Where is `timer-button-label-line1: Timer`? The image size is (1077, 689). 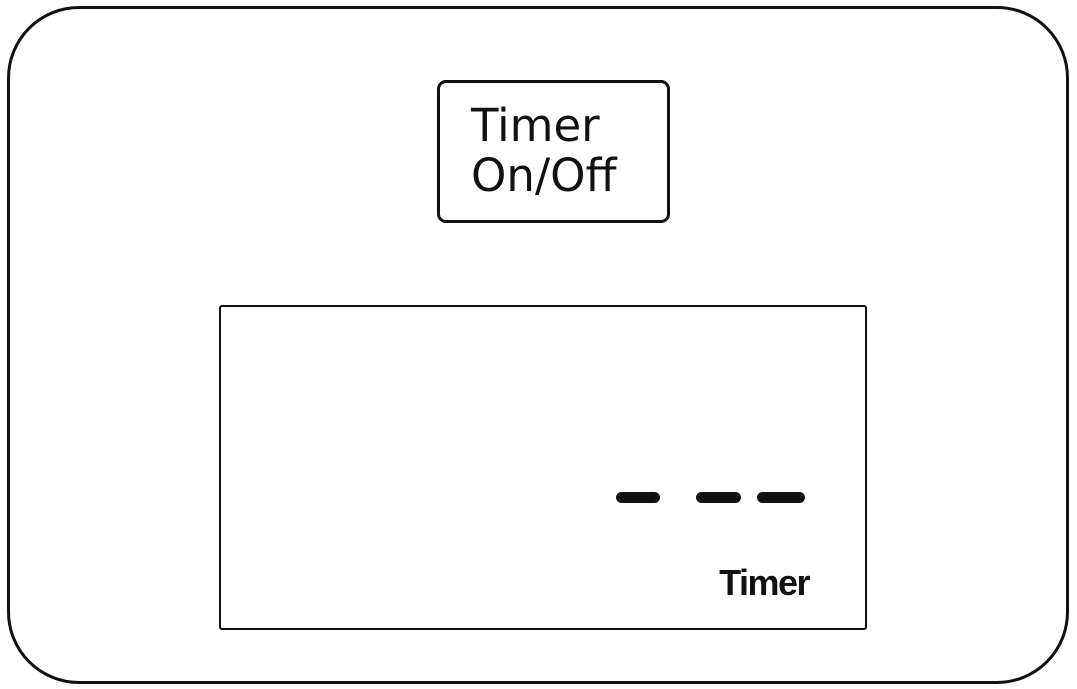
timer-button-label-line1: Timer is located at coordinates (535, 125).